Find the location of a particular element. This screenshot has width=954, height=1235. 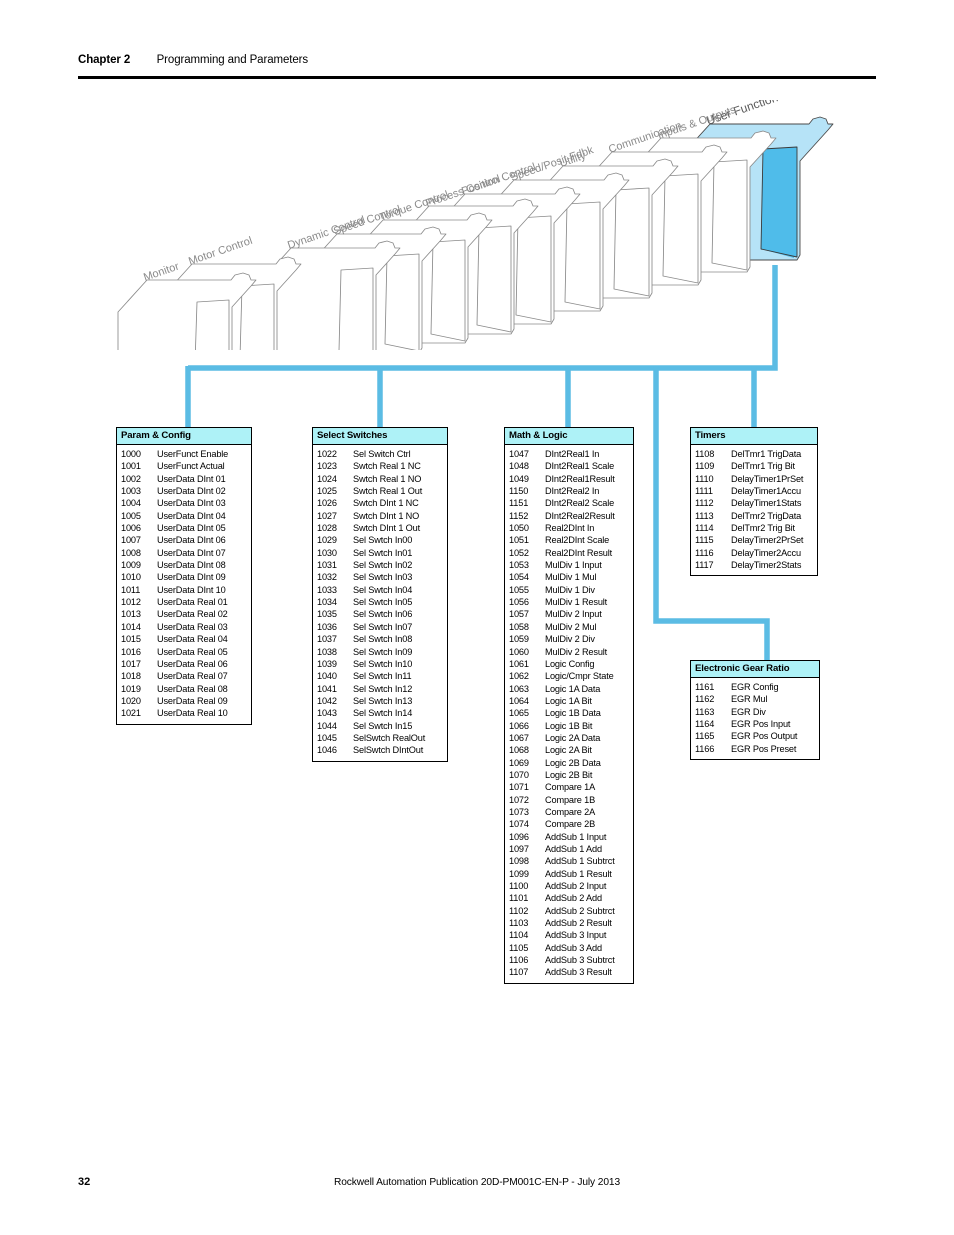

table-row: 1057 MulDiv 2 Input is located at coordinates (569, 614).